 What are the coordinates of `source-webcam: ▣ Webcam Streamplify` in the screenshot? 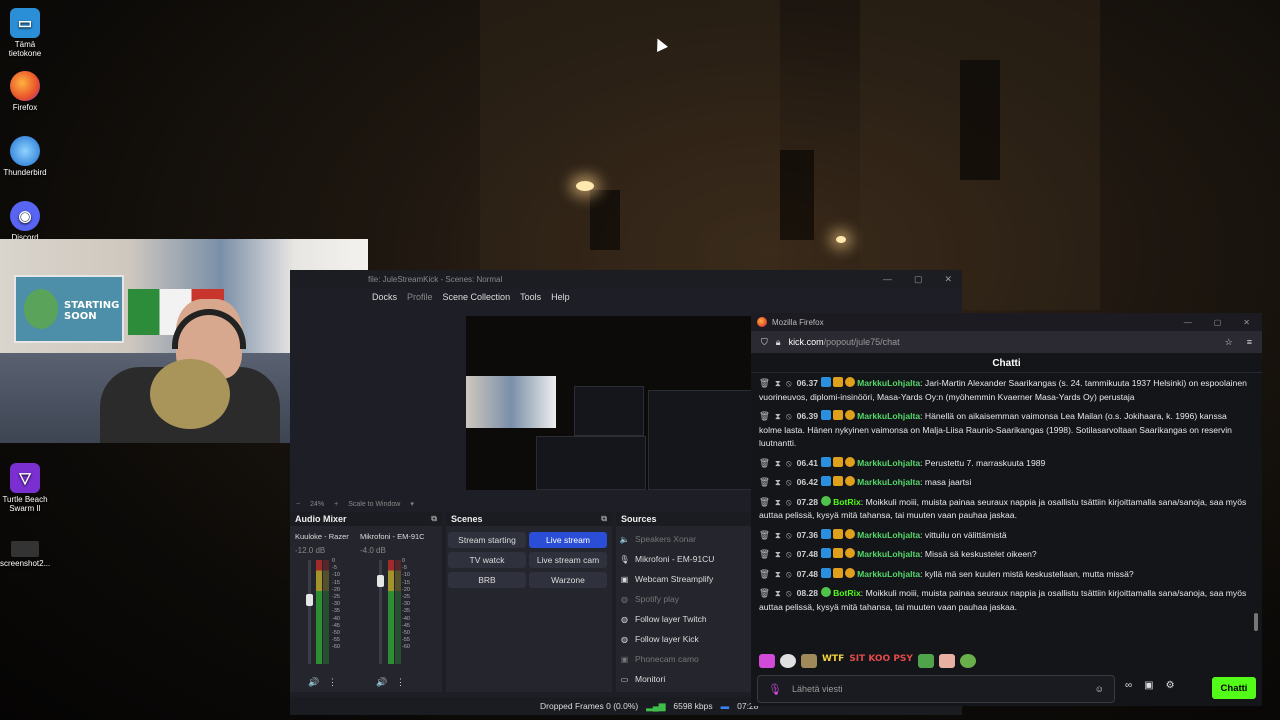 It's located at (667, 579).